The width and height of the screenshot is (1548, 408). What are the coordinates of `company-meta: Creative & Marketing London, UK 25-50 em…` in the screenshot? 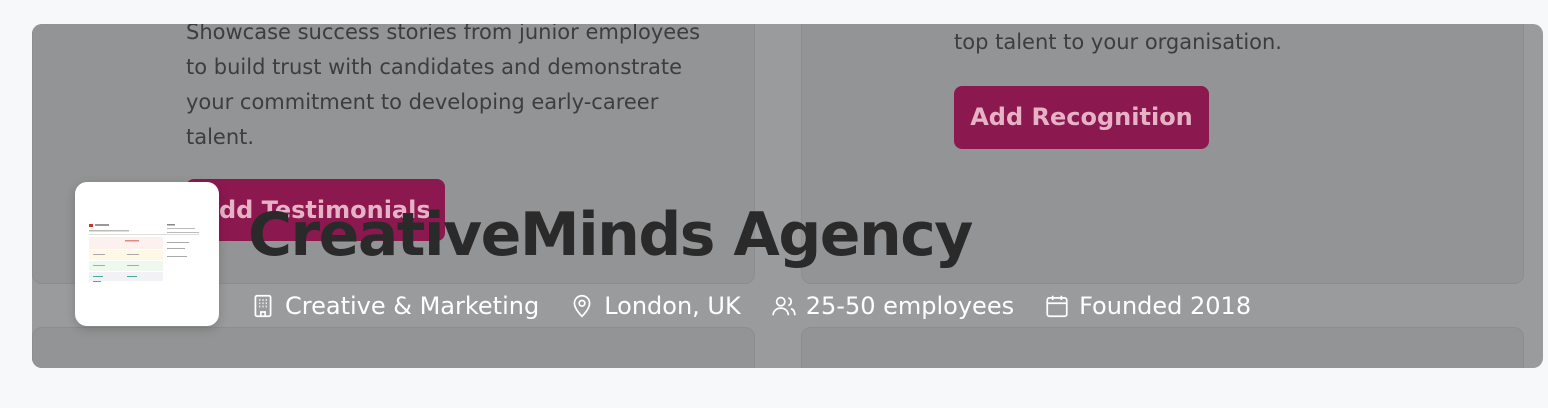 It's located at (765, 306).